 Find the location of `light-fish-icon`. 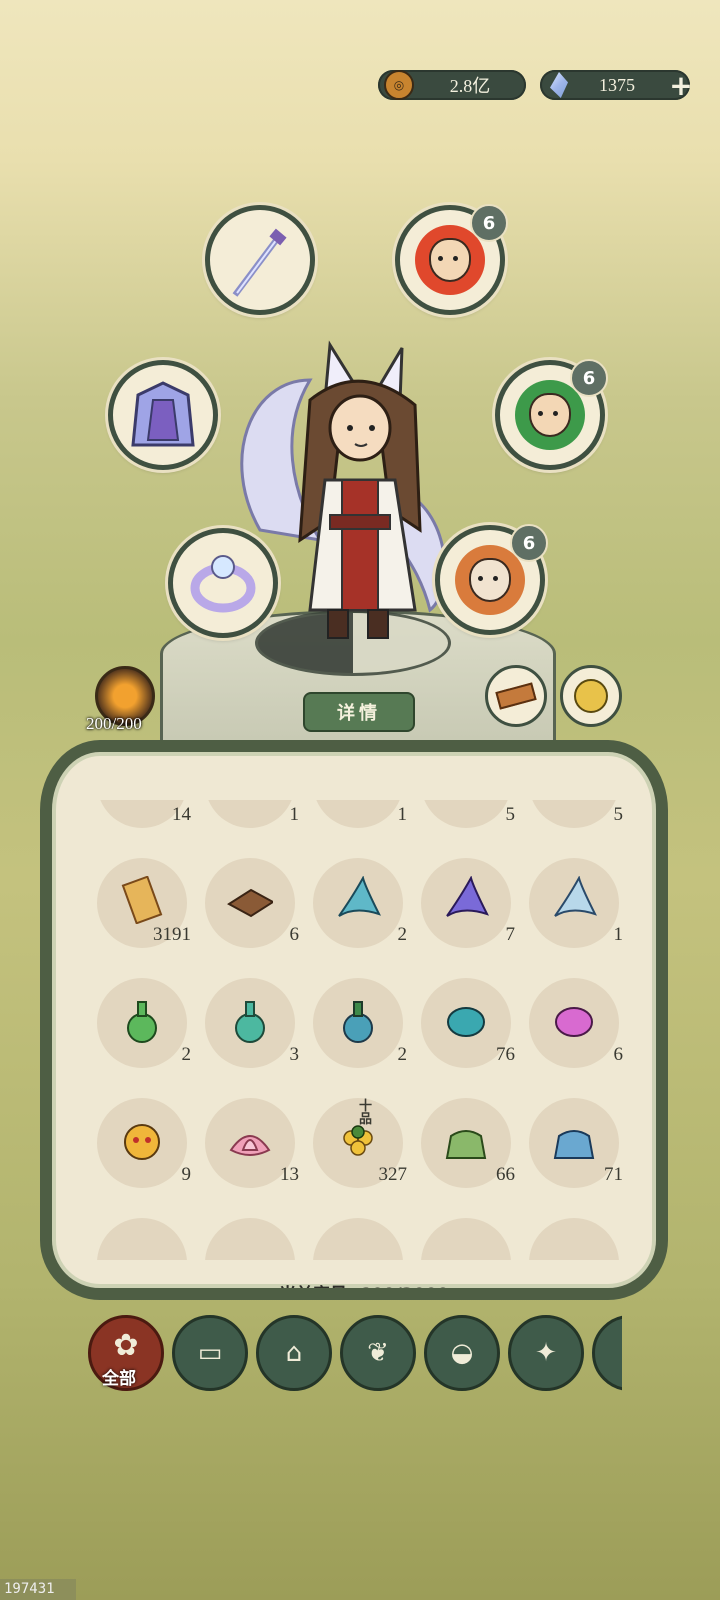

light-fish-icon is located at coordinates (575, 896).